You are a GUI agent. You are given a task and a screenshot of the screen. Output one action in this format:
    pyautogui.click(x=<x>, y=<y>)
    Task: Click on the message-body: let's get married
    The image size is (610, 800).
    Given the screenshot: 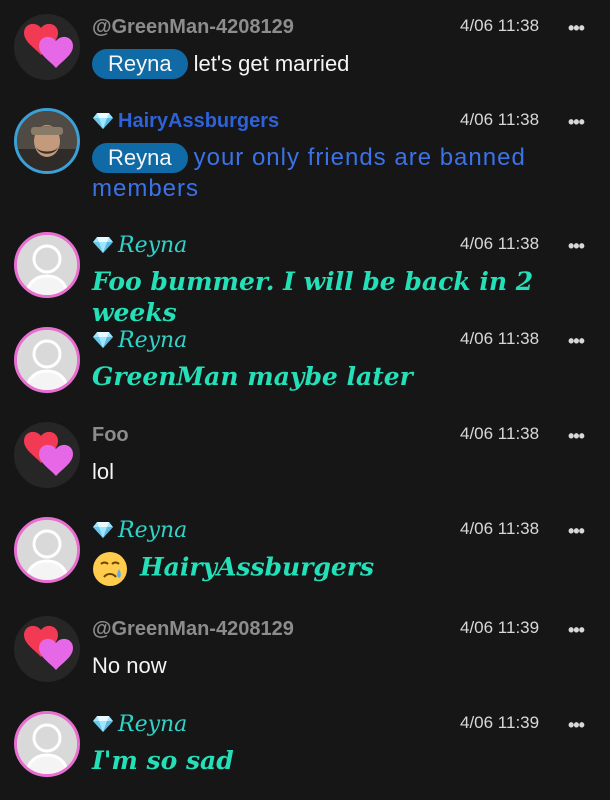 What is the action you would take?
    pyautogui.click(x=271, y=63)
    